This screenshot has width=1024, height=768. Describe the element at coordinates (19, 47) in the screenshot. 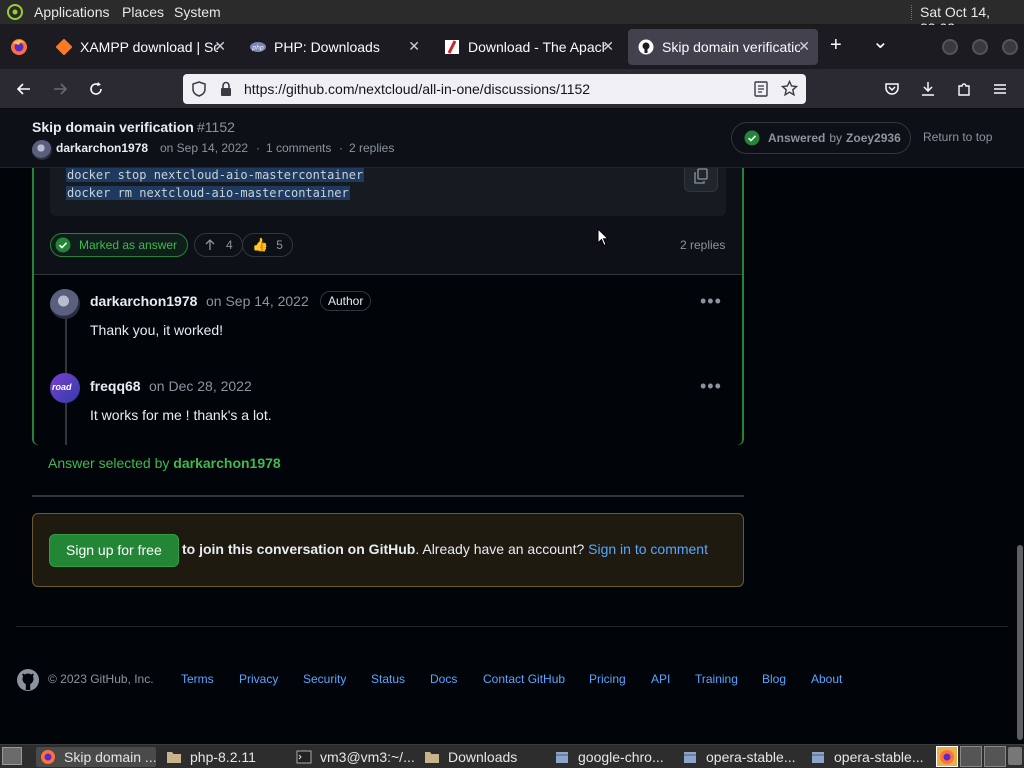

I see `firefox-menu-icon` at that location.